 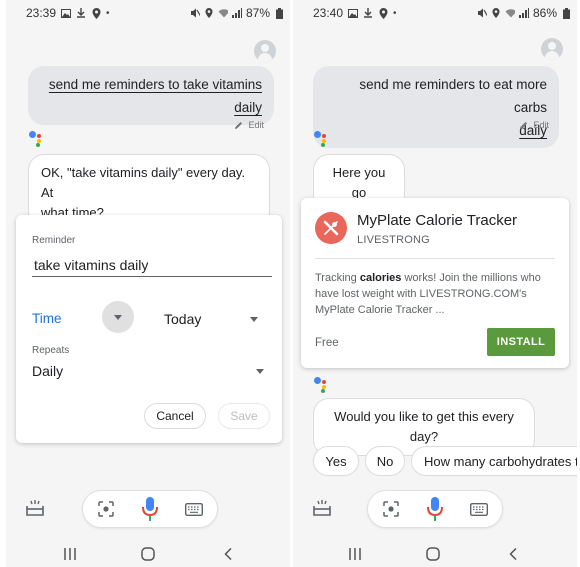 I want to click on install-label: INSTALL, so click(x=521, y=342).